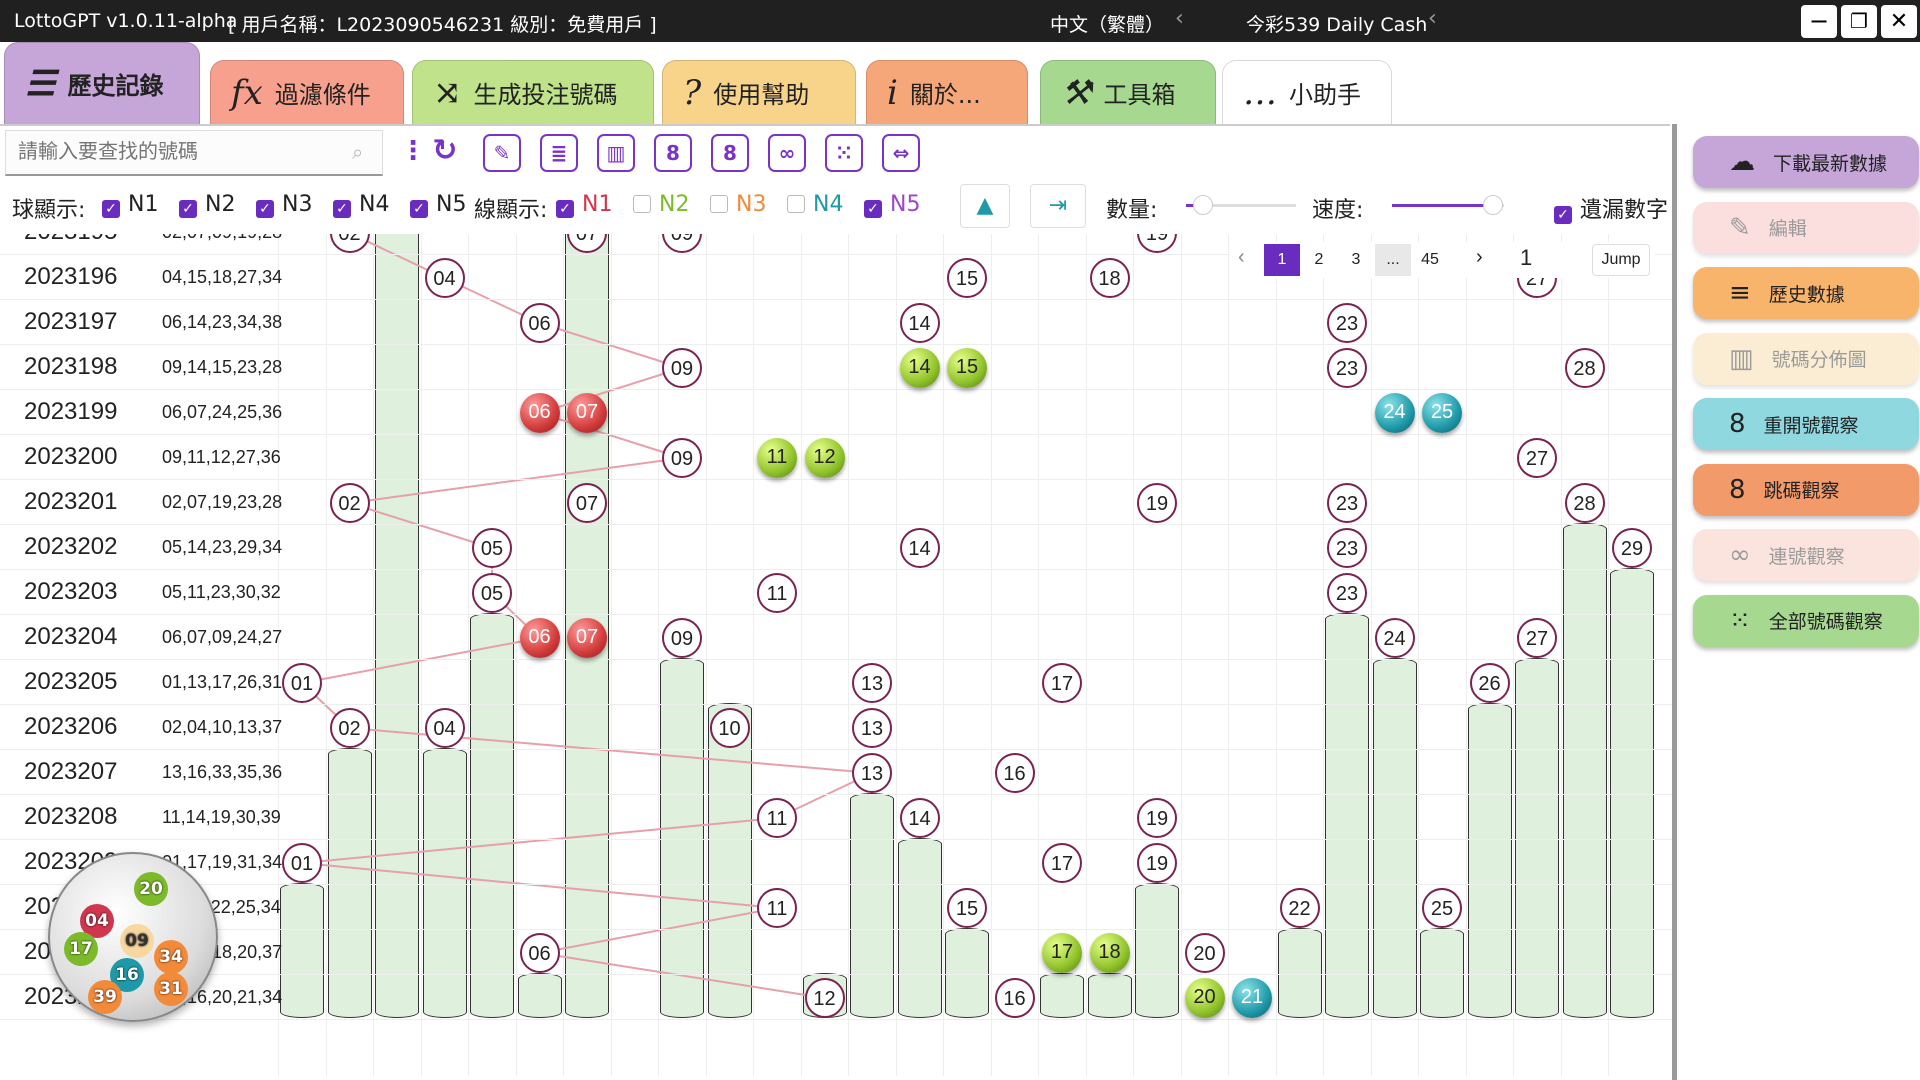 The height and width of the screenshot is (1080, 1920). What do you see at coordinates (1806, 555) in the screenshot?
I see `sidebar-button-7: ∞ 連號觀察` at bounding box center [1806, 555].